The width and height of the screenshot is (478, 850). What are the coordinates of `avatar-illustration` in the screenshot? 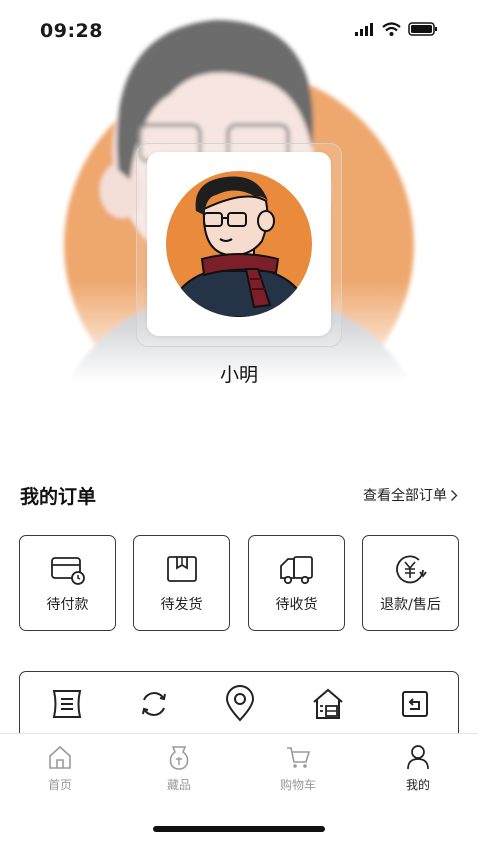 It's located at (239, 244).